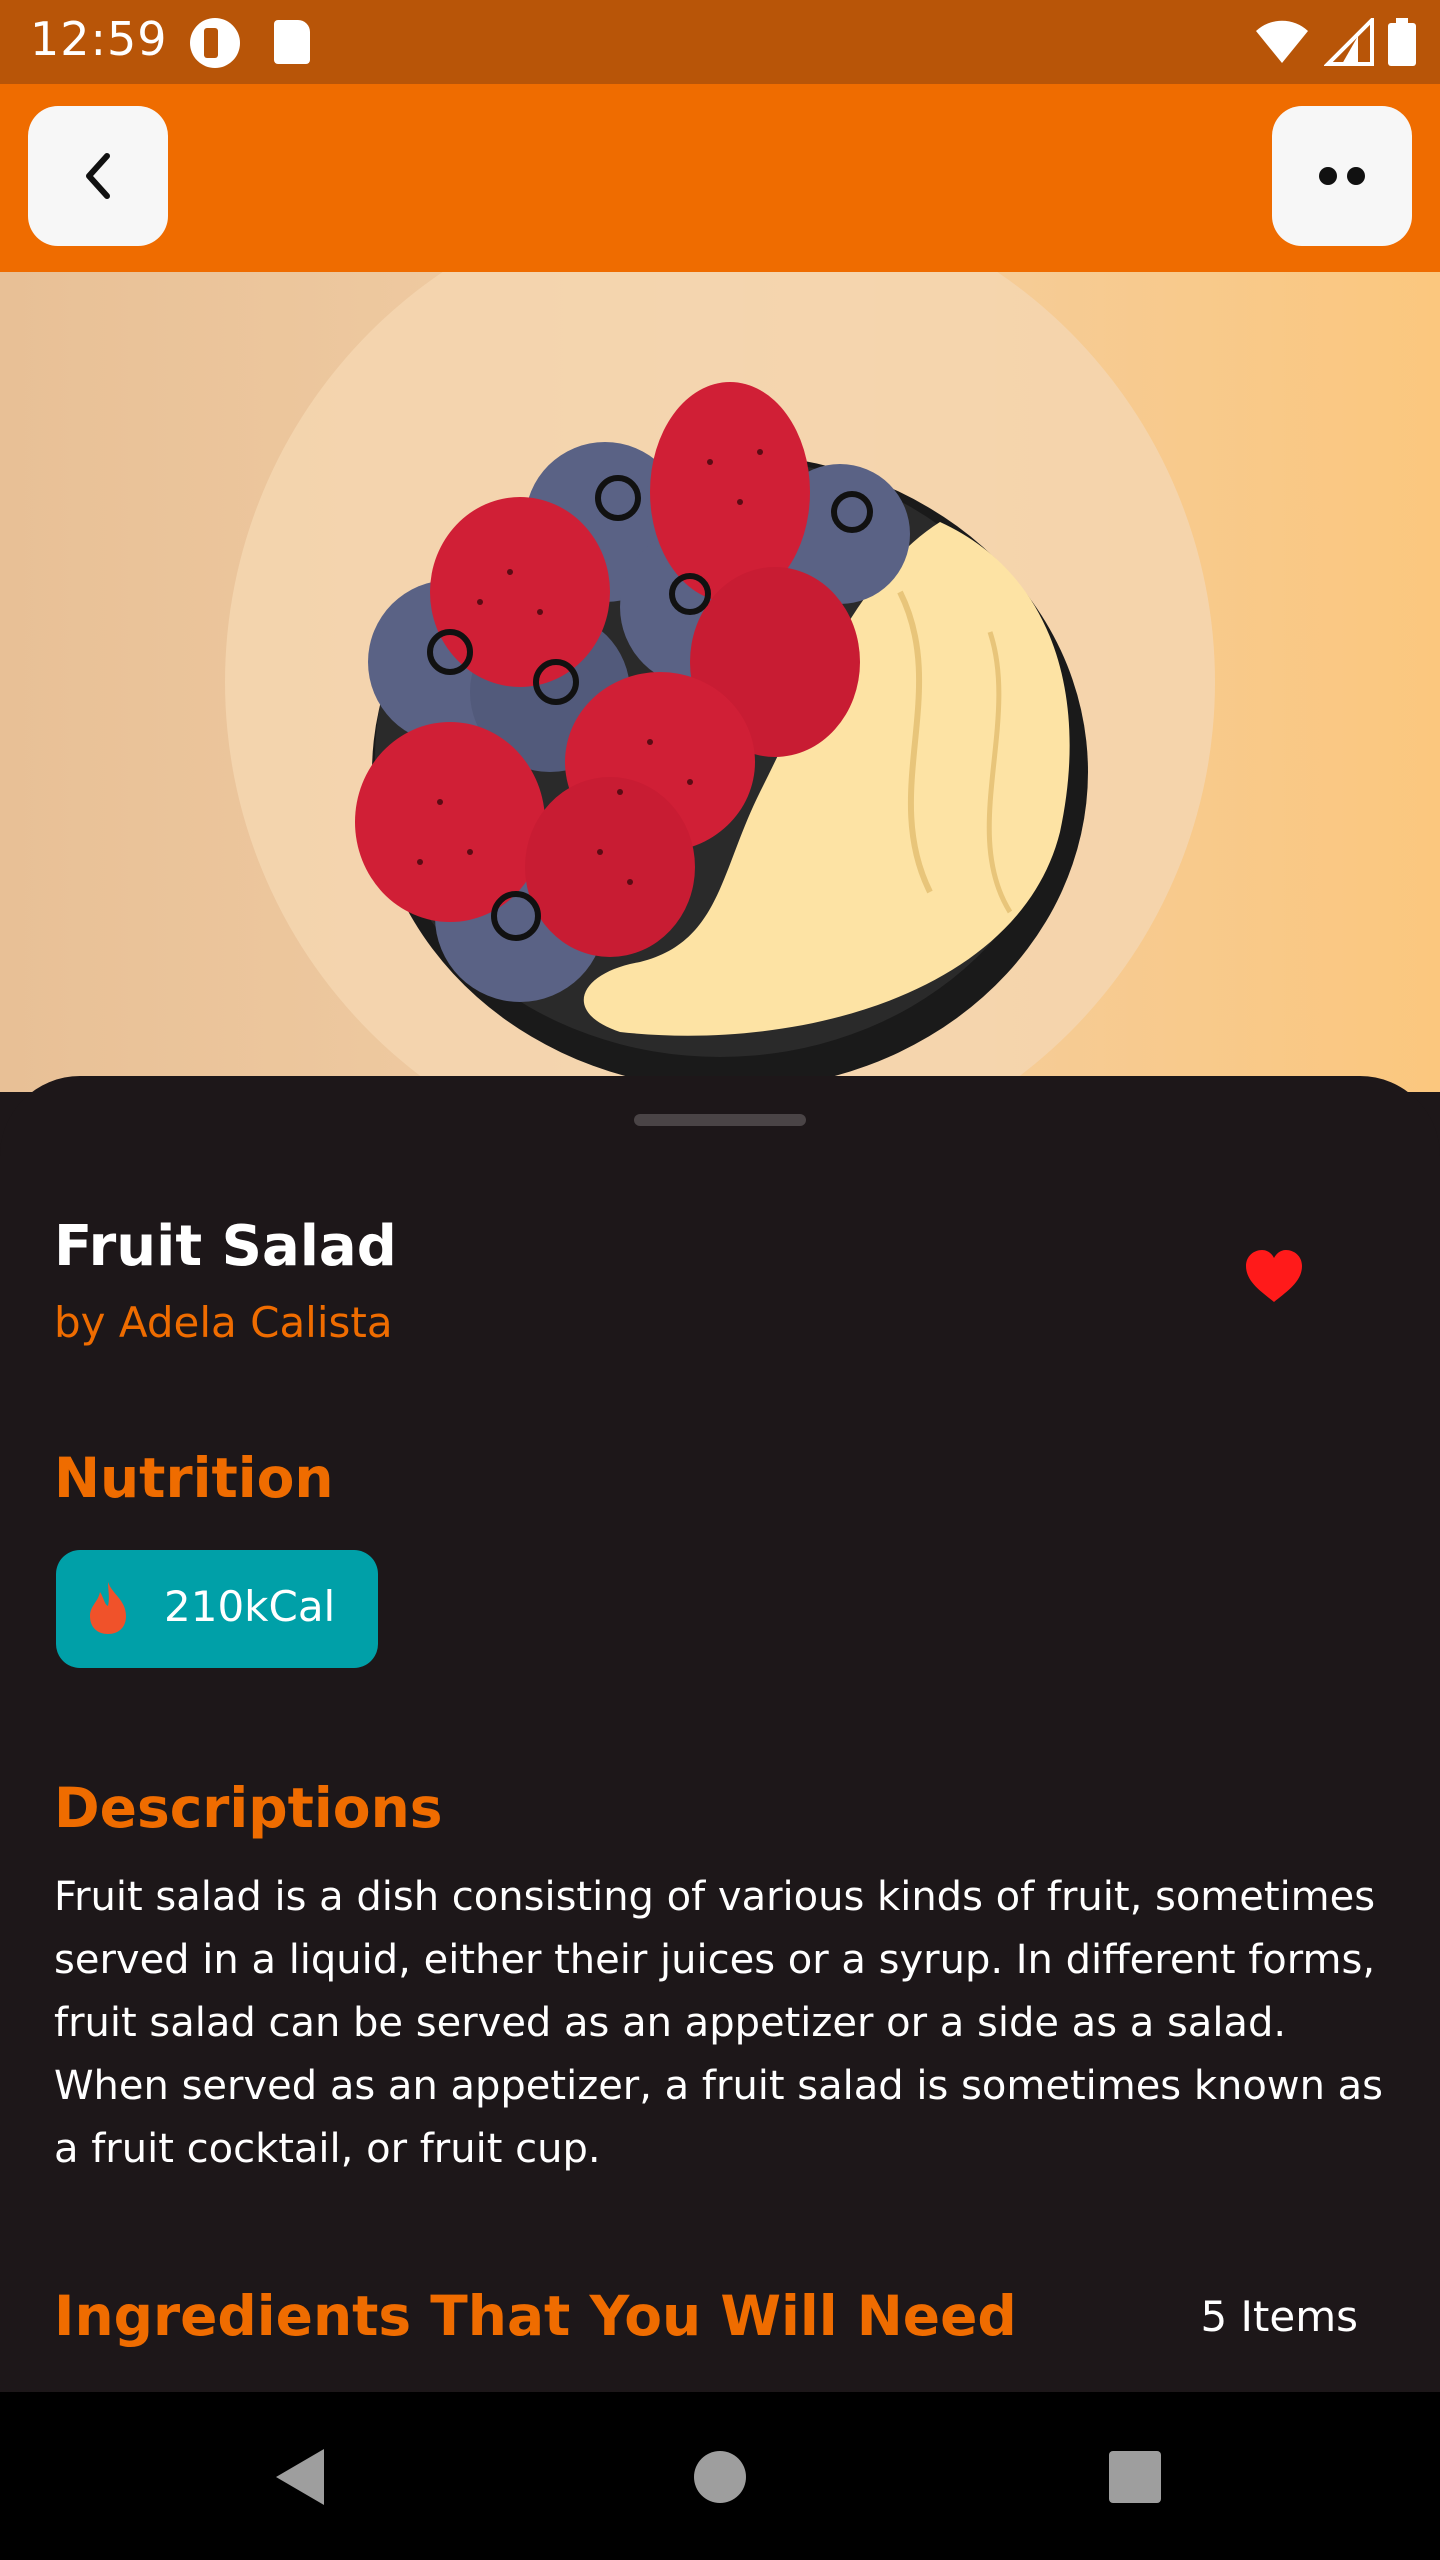 The height and width of the screenshot is (2560, 1440). What do you see at coordinates (250, 1606) in the screenshot?
I see `calories-value: 210kCal` at bounding box center [250, 1606].